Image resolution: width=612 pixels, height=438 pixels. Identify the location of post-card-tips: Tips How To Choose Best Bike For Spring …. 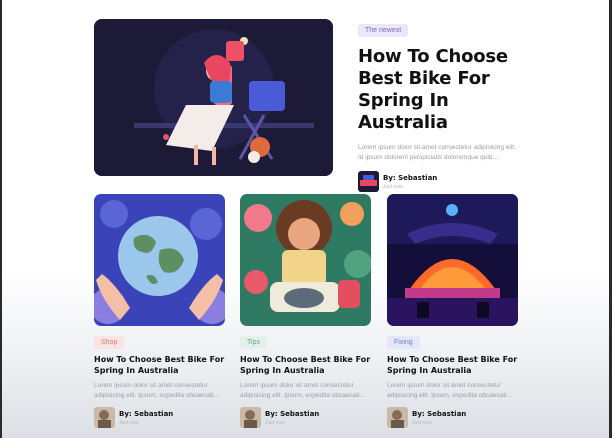
(305, 311).